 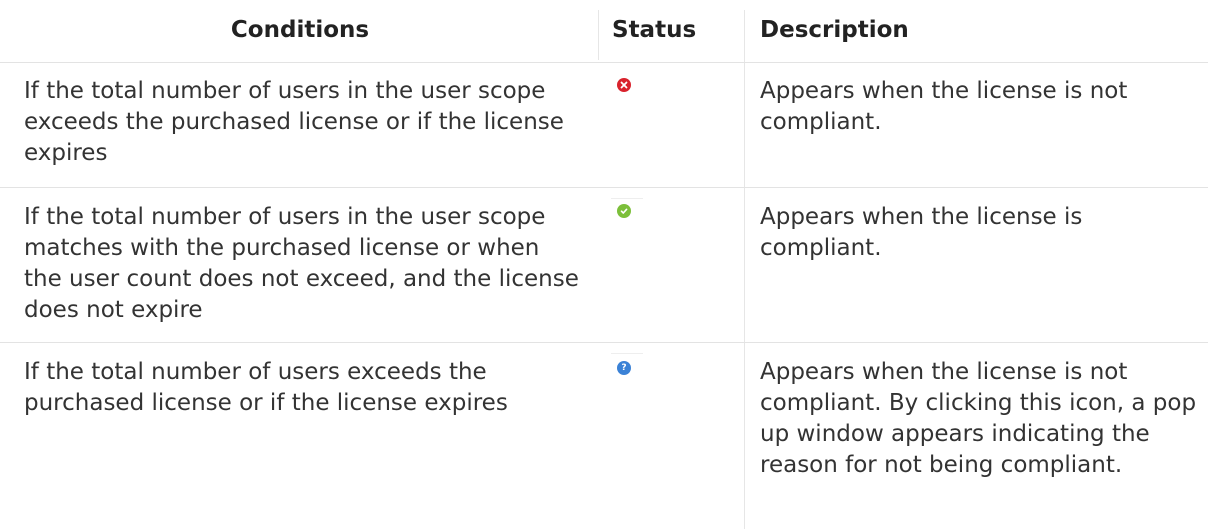 What do you see at coordinates (834, 30) in the screenshot?
I see `header-description: Description` at bounding box center [834, 30].